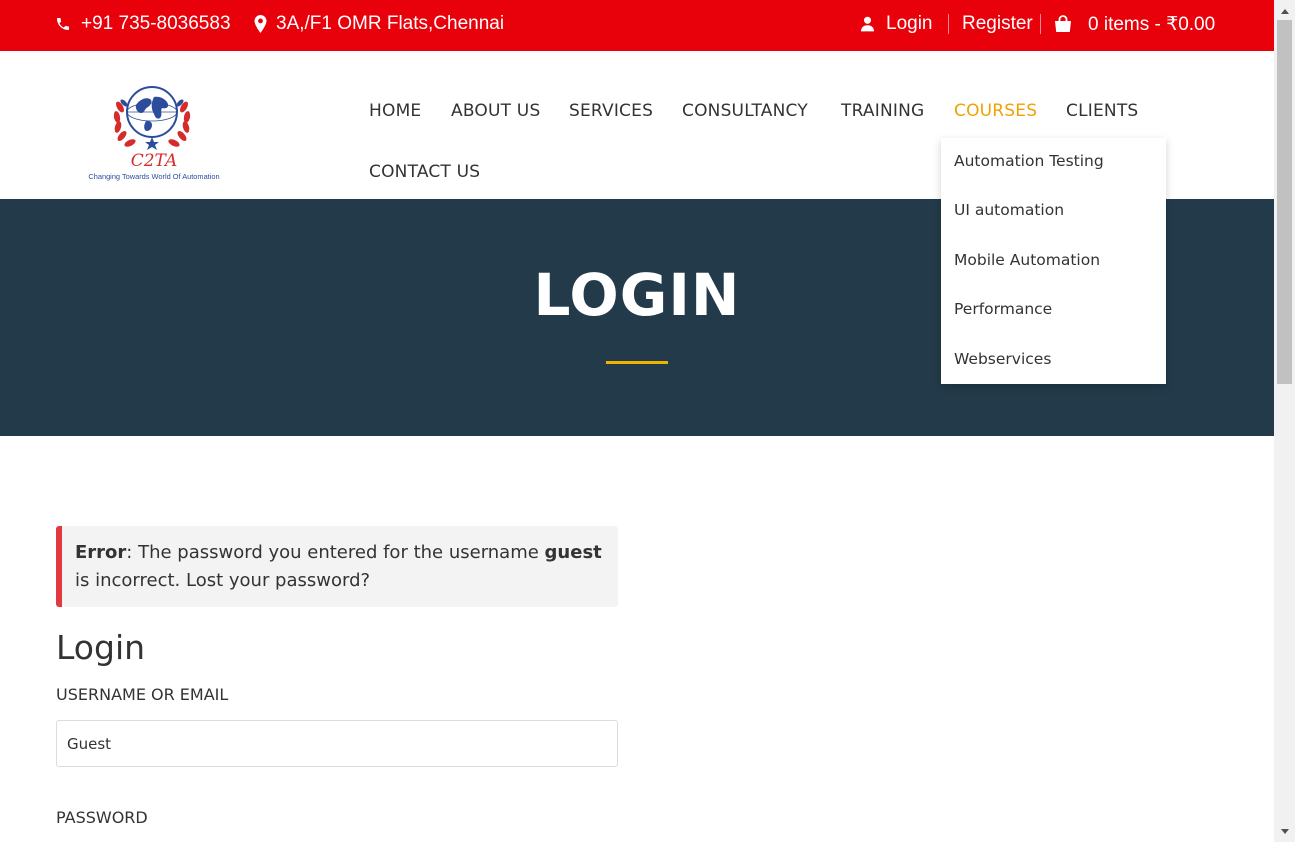 The width and height of the screenshot is (1295, 842). Describe the element at coordinates (882, 111) in the screenshot. I see `nav-training: TRAINING` at that location.